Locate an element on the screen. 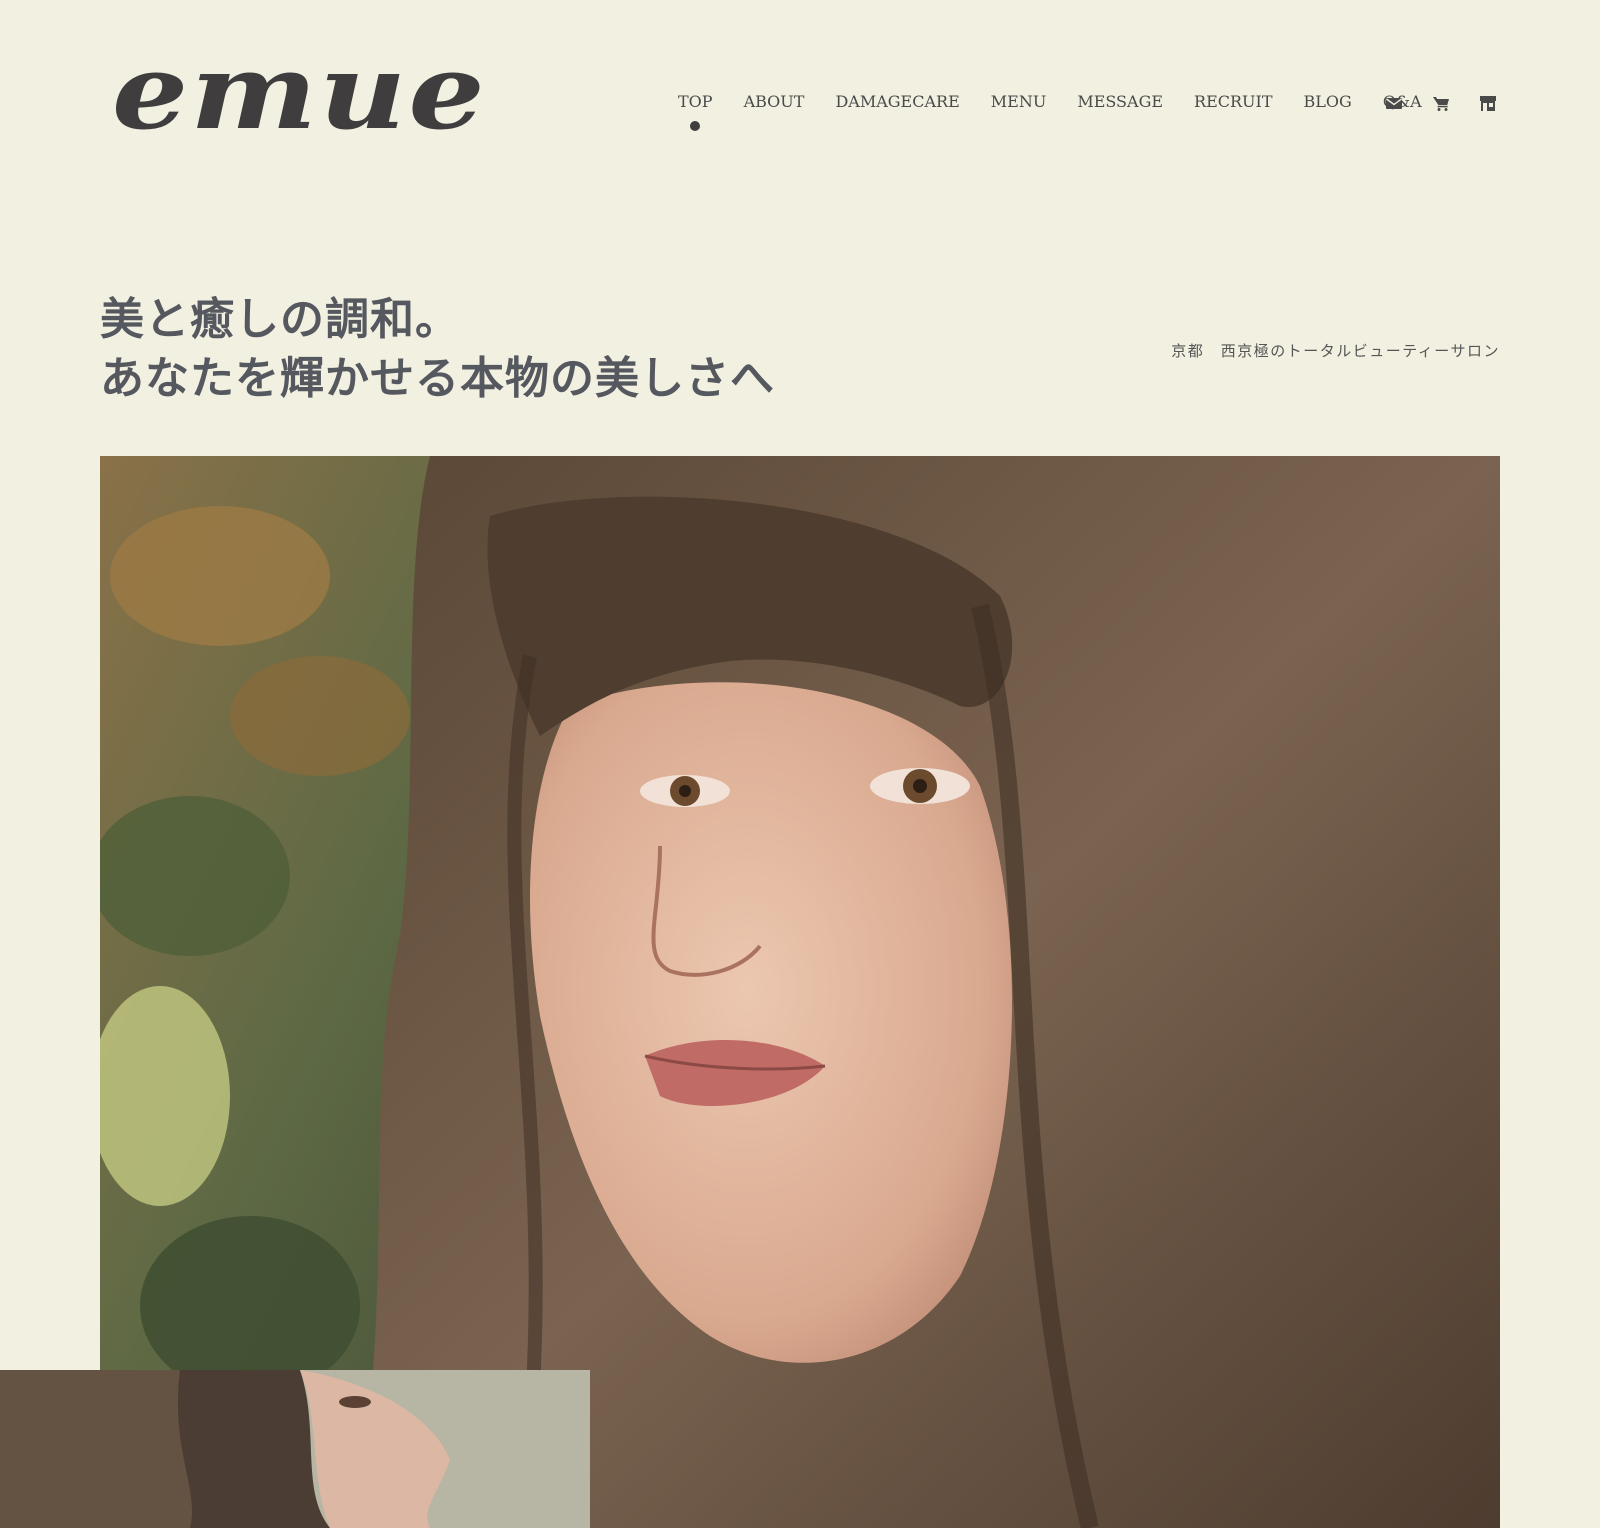 Image resolution: width=1600 pixels, height=1528 pixels. hero-headline-line-1: 美と癒しの調和。 is located at coordinates (280, 319).